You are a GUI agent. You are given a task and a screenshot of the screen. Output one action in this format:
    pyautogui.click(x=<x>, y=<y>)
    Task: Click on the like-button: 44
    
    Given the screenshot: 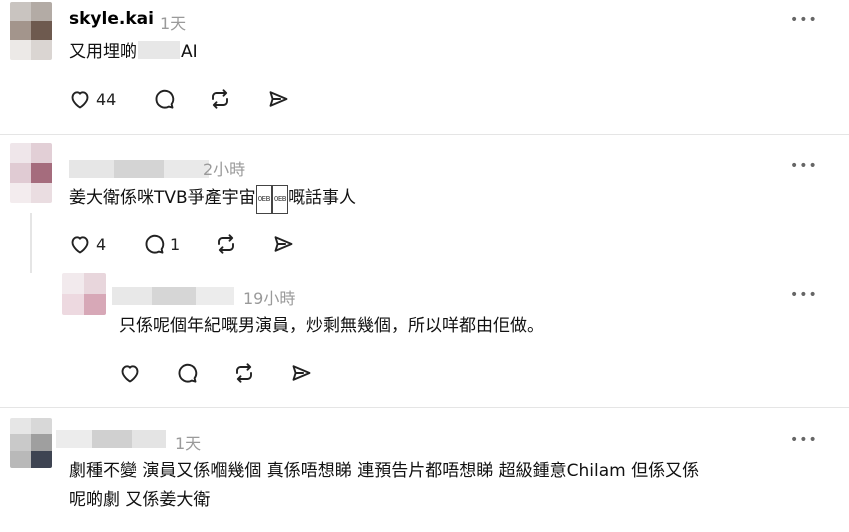 What is the action you would take?
    pyautogui.click(x=92, y=99)
    